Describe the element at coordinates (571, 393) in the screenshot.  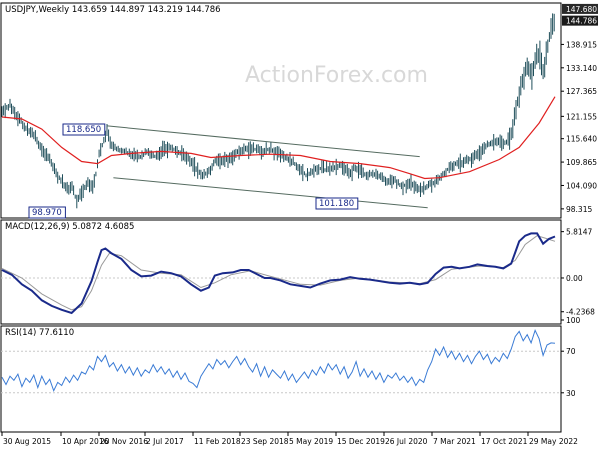
I see `rsi-tick-label: 30` at that location.